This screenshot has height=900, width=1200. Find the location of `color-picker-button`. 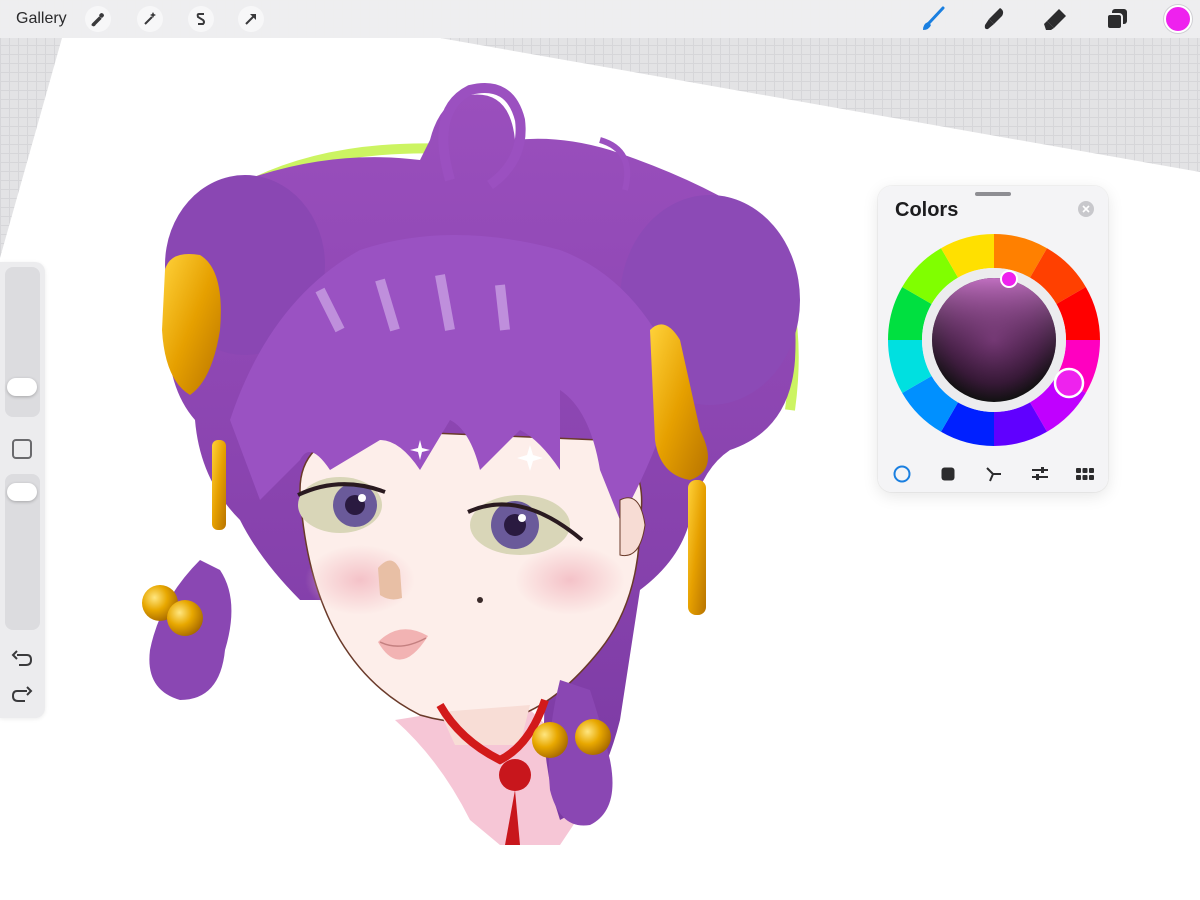

color-picker-button is located at coordinates (1178, 19).